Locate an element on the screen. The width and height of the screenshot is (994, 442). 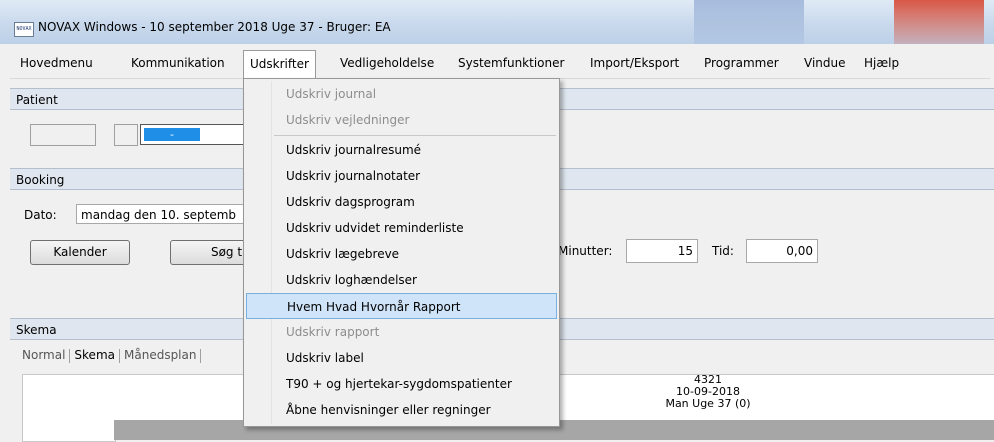
minutes-field: 15 is located at coordinates (662, 251).